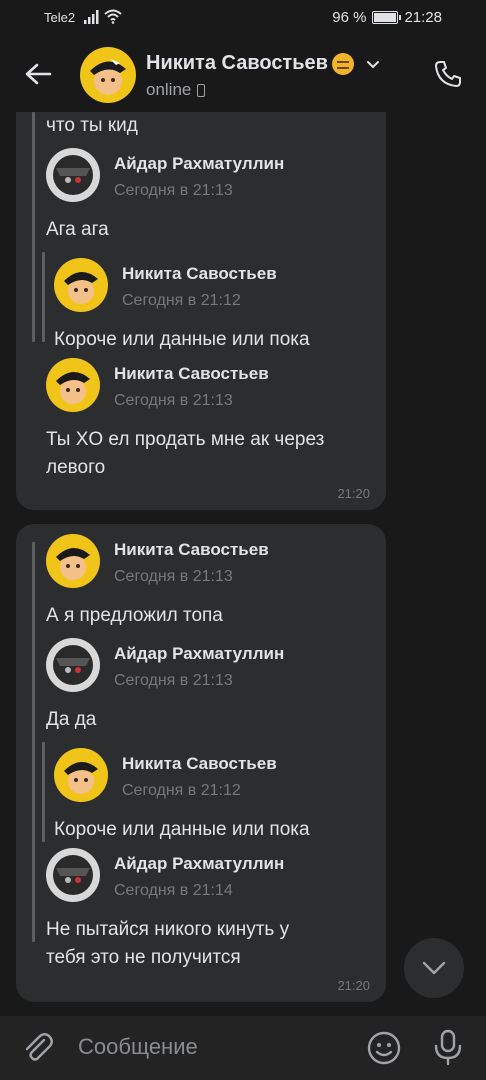 The width and height of the screenshot is (486, 1080). What do you see at coordinates (91, 17) in the screenshot?
I see `signal-icon` at bounding box center [91, 17].